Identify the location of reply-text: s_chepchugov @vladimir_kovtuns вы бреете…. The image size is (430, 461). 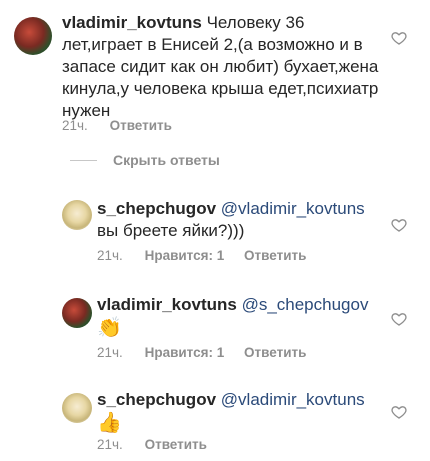
(237, 220).